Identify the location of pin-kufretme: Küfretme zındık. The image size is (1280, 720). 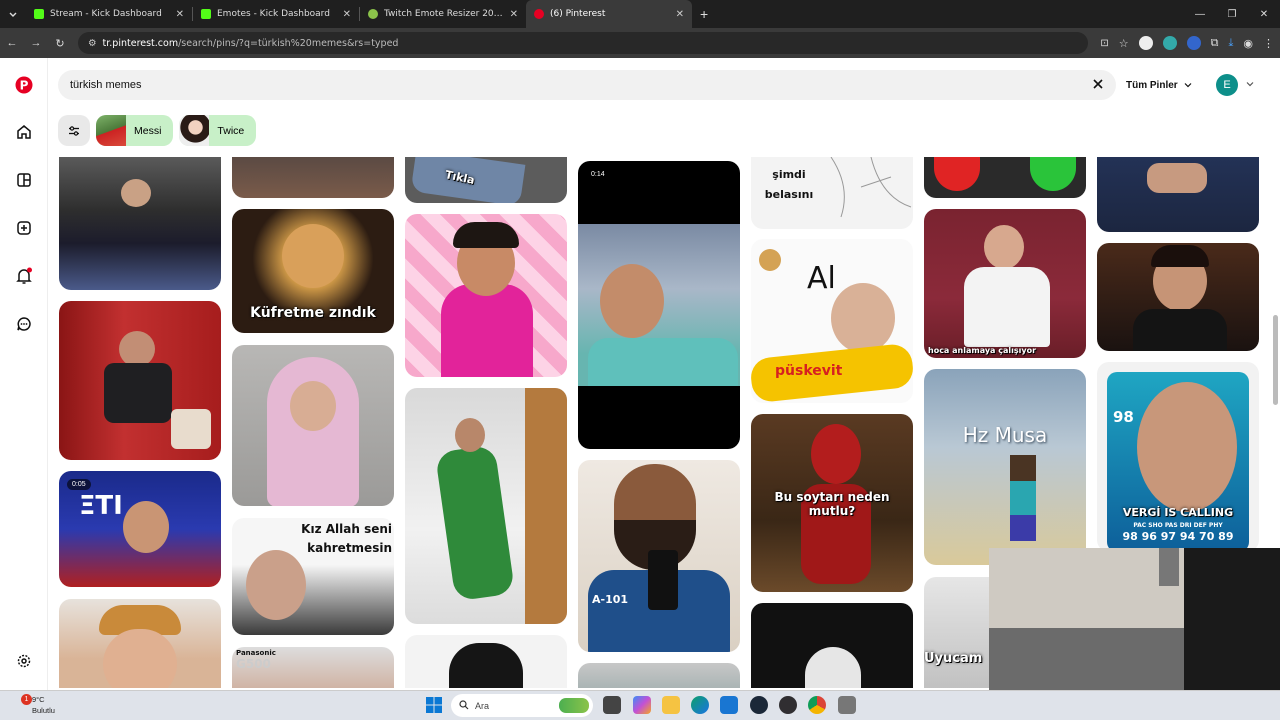
(313, 271).